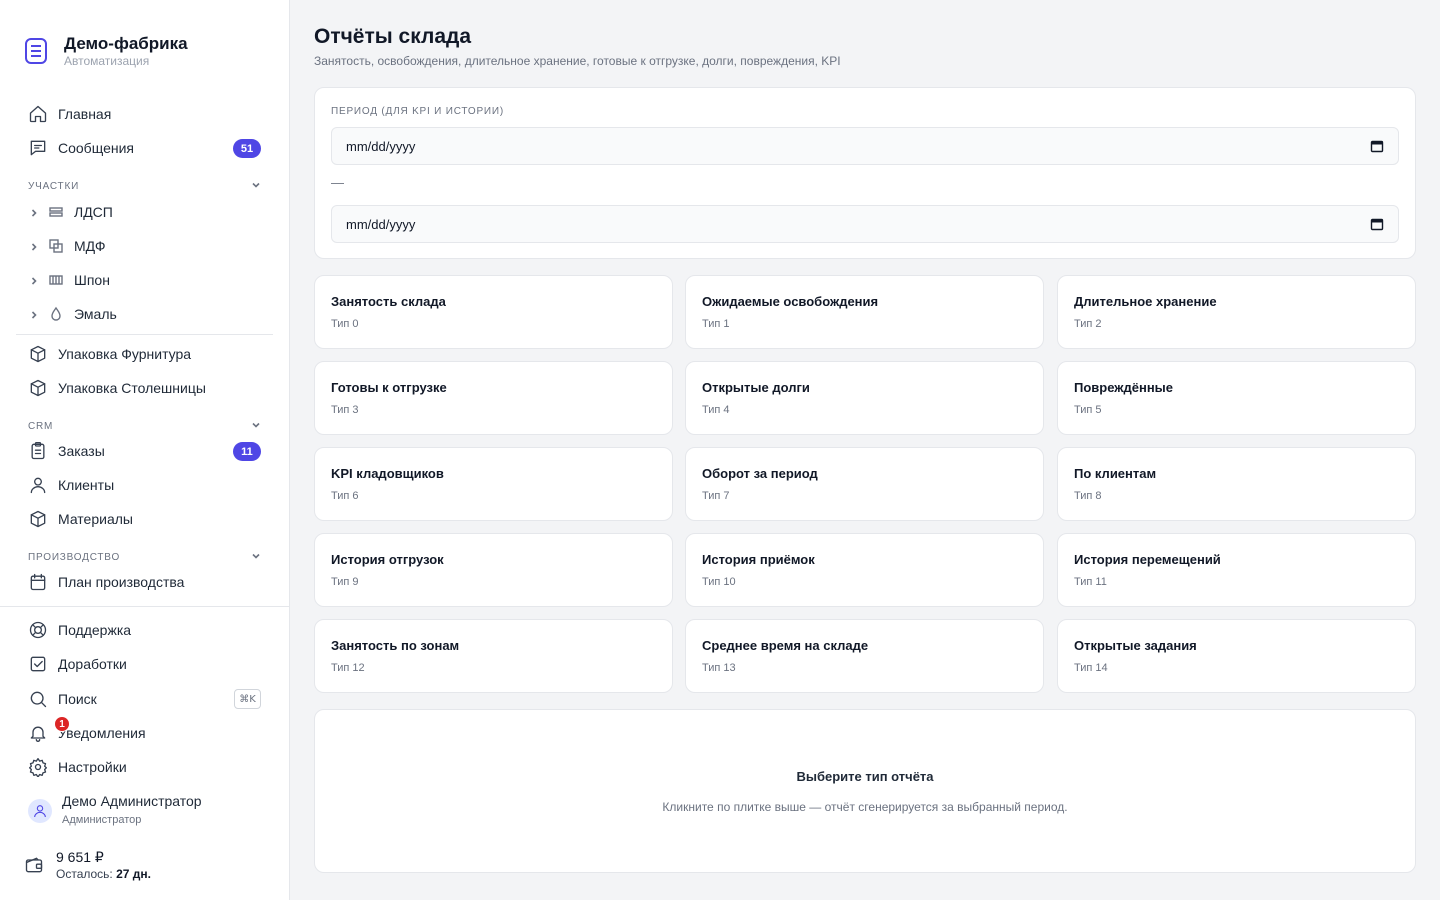  I want to click on page-title: Отчёты склада, so click(393, 36).